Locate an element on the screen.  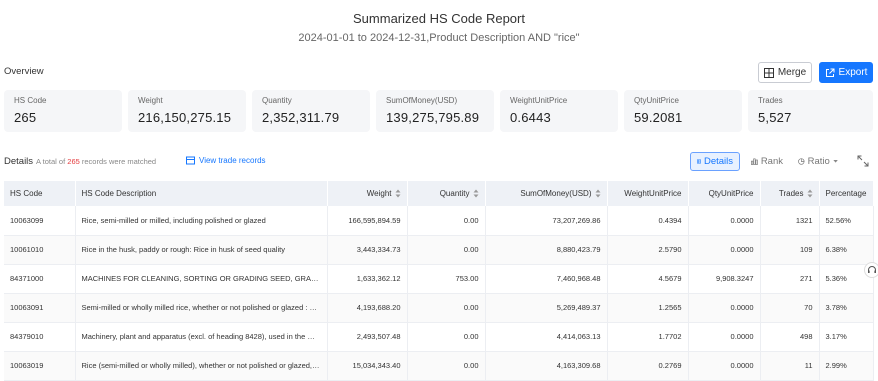
column-header-qty-unit-price: QtyUnitPrice is located at coordinates (724, 193).